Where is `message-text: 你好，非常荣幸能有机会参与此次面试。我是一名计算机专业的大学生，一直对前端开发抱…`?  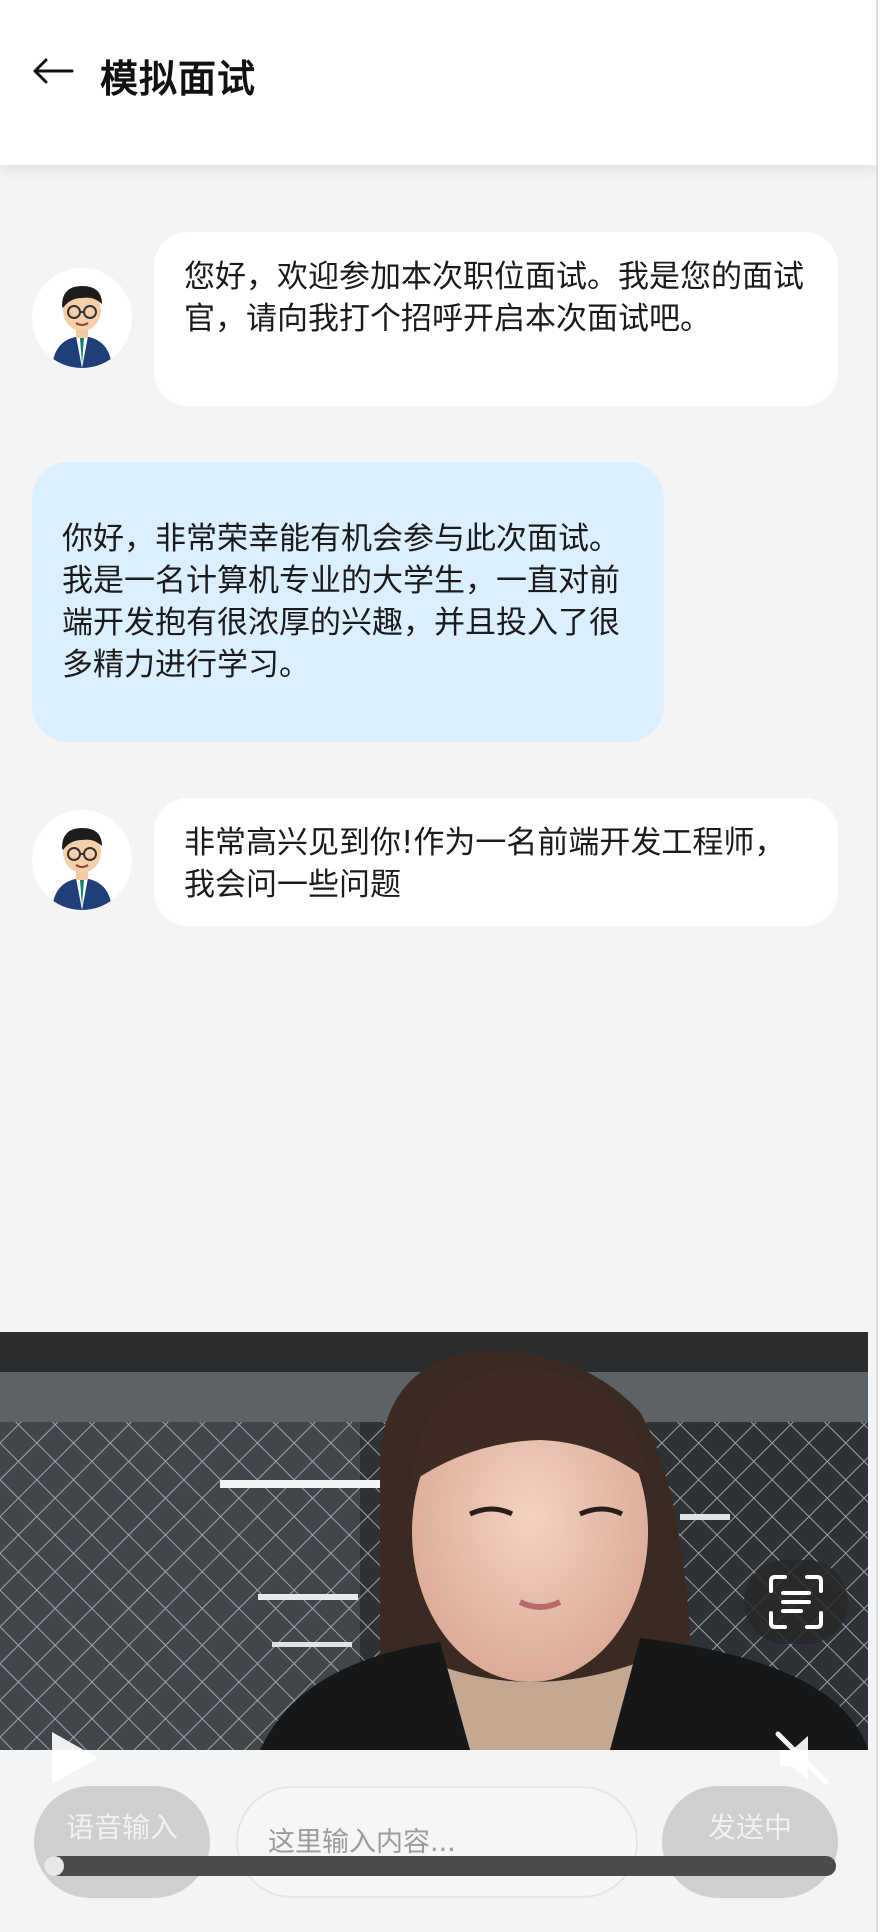
message-text: 你好，非常荣幸能有机会参与此次面试。我是一名计算机专业的大学生，一直对前端开发抱… is located at coordinates (341, 602).